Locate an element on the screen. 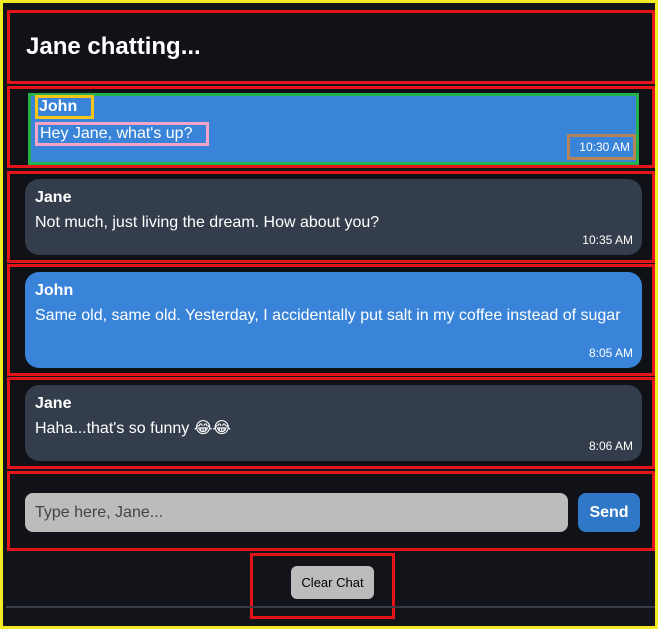 The width and height of the screenshot is (658, 629). message-time: 8:05 AM is located at coordinates (610, 353).